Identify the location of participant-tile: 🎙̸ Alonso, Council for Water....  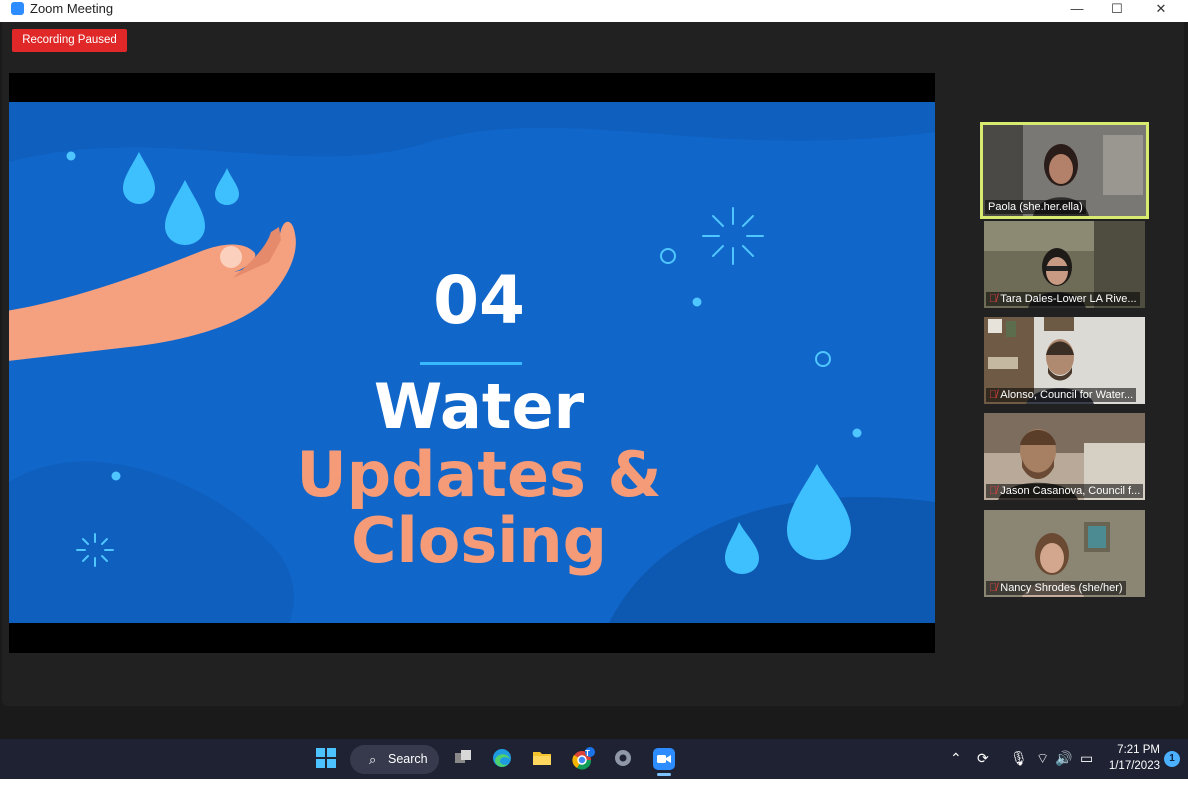
(1064, 360).